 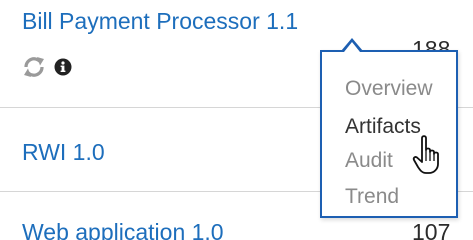 What do you see at coordinates (63, 152) in the screenshot?
I see `project-link-rwi: RWI 1.0` at bounding box center [63, 152].